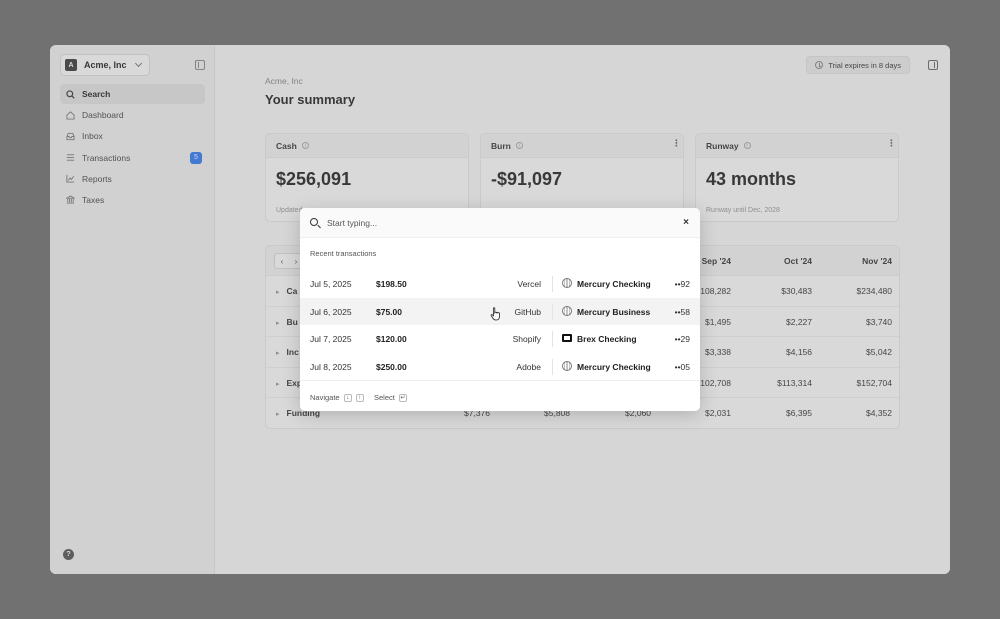  I want to click on account-mask: ••58, so click(682, 311).